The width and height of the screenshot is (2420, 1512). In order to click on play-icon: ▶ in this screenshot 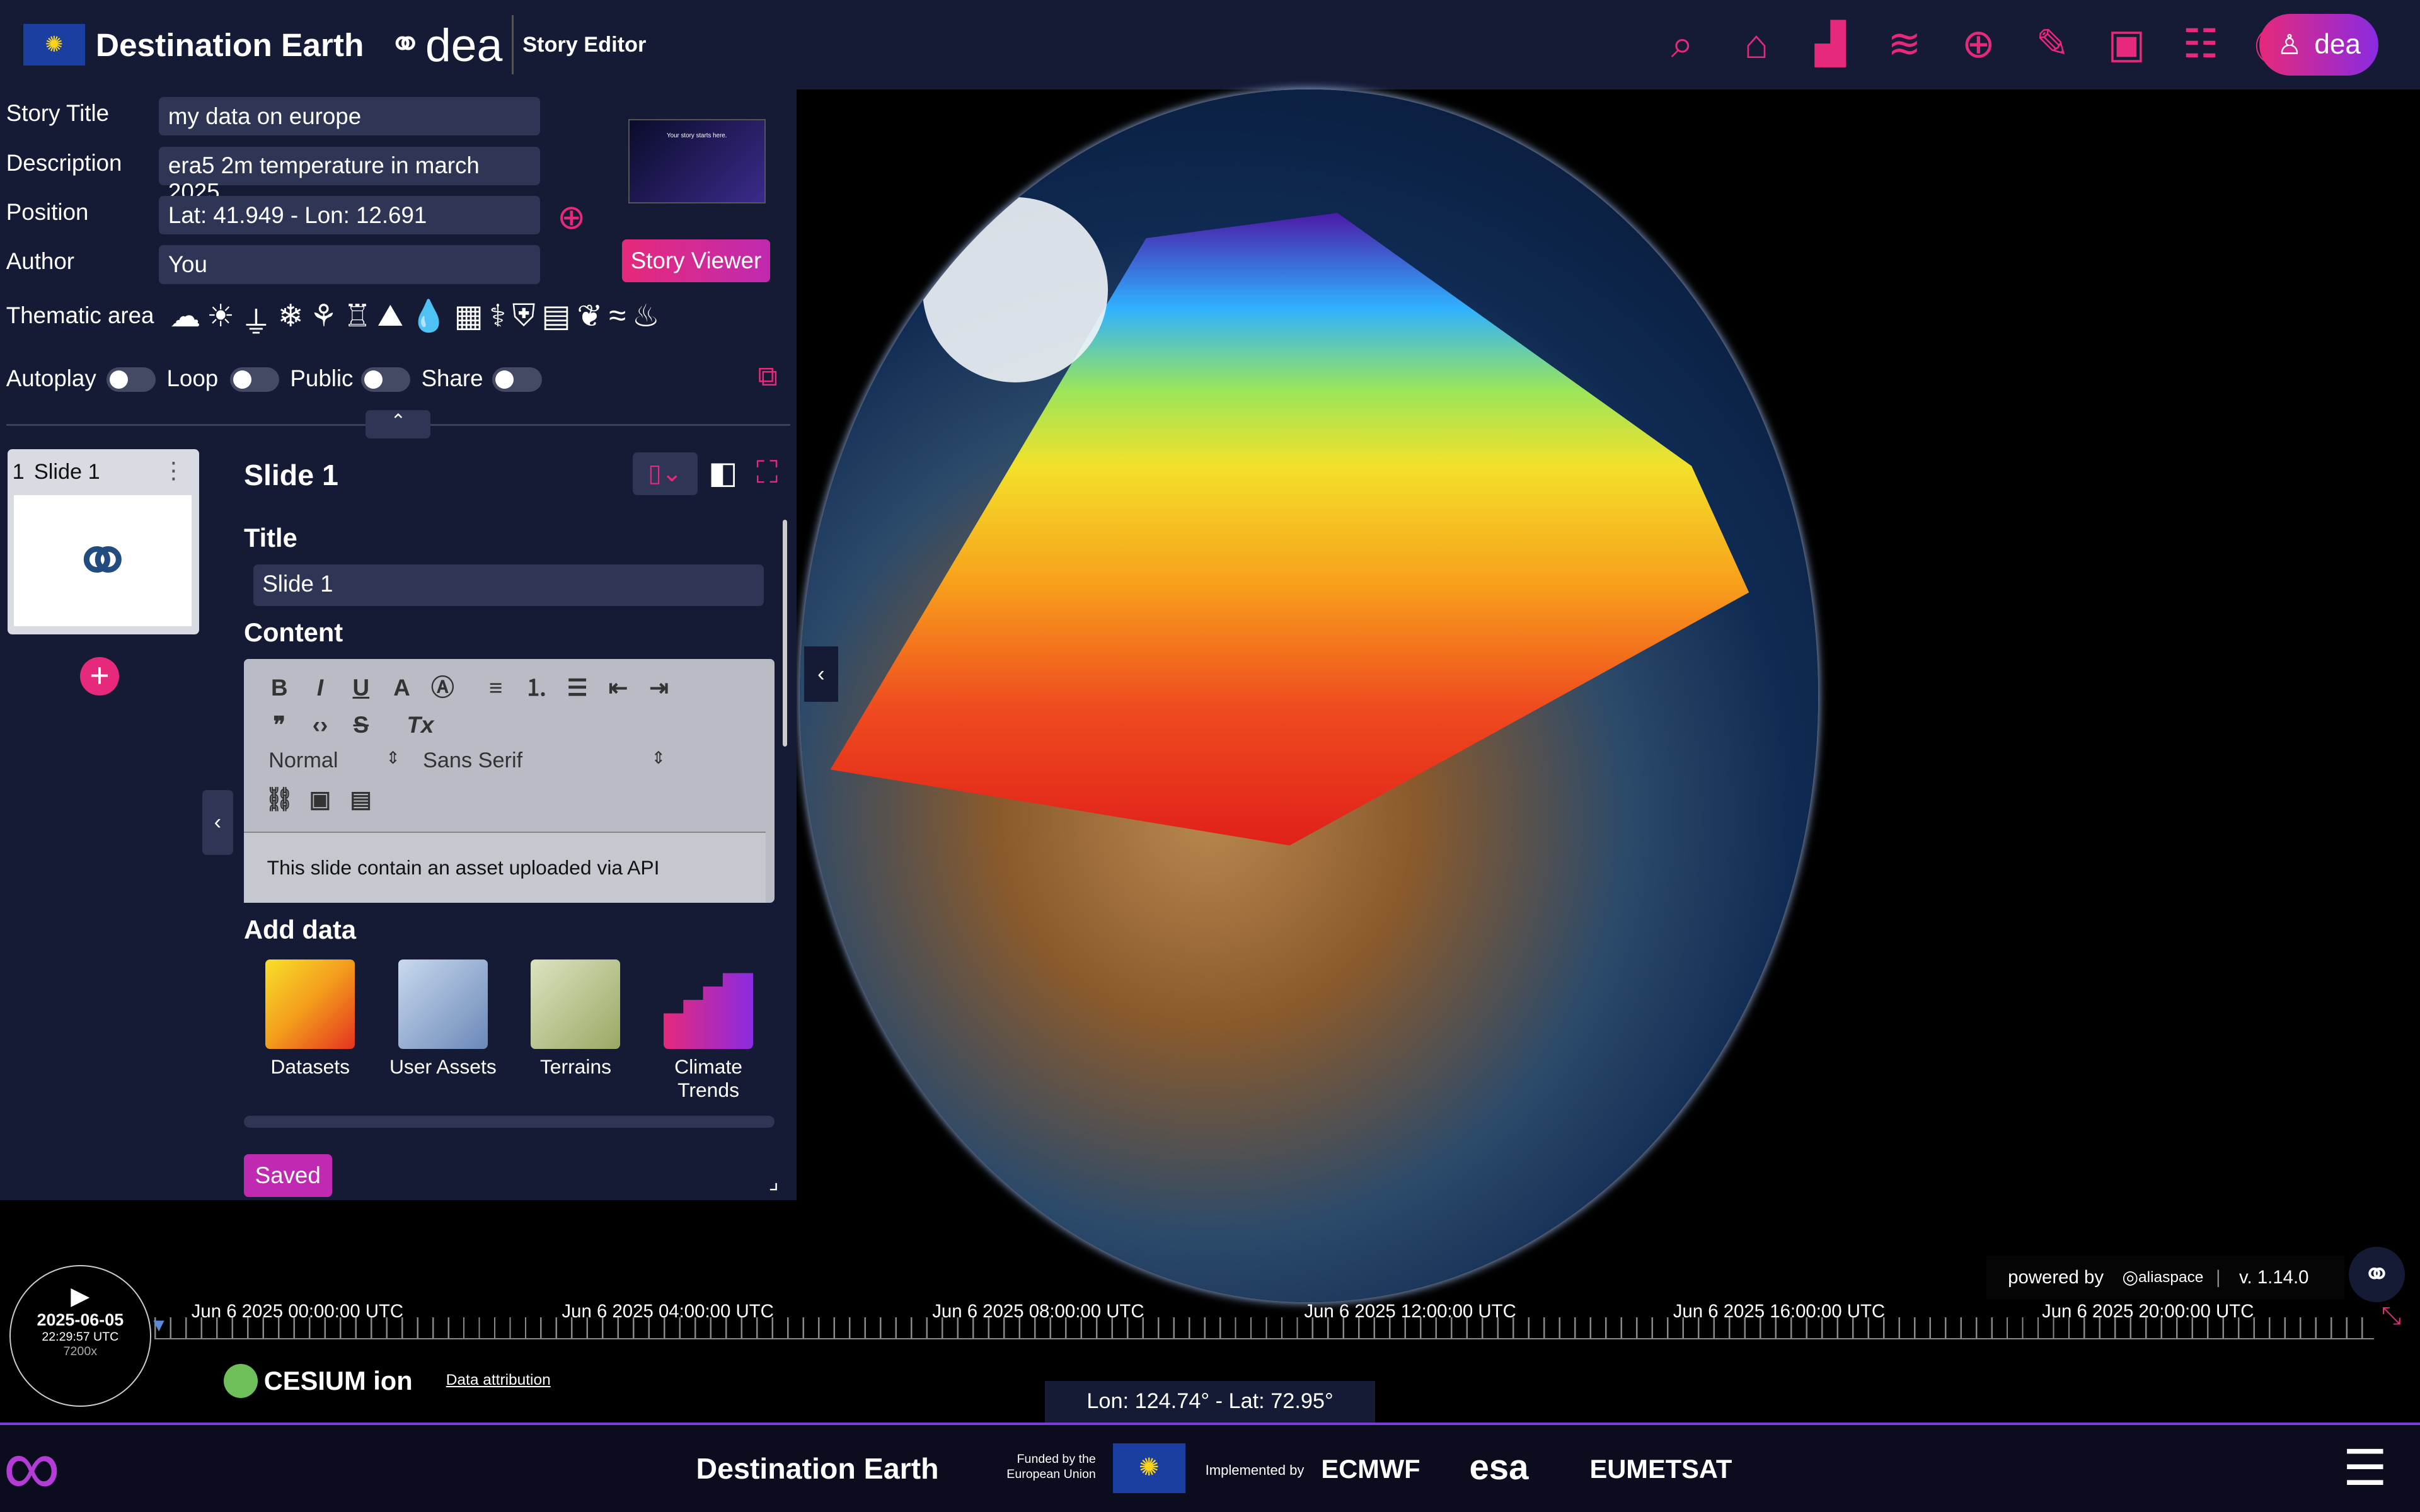, I will do `click(81, 1296)`.